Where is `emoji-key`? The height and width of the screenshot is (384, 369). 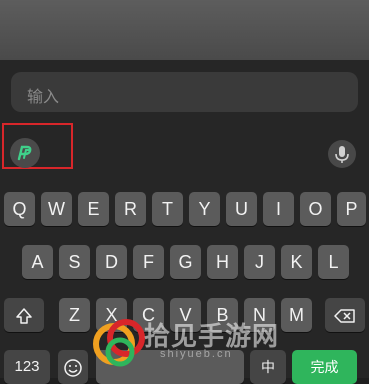
emoji-key is located at coordinates (73, 367).